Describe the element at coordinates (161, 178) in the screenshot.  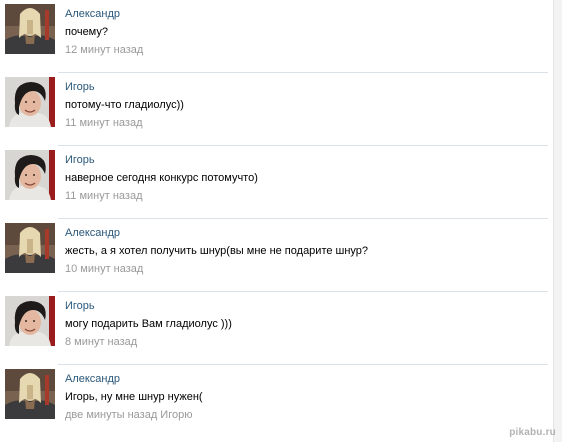
I see `message-text: наверное сегодня конкурс потомучто)` at that location.